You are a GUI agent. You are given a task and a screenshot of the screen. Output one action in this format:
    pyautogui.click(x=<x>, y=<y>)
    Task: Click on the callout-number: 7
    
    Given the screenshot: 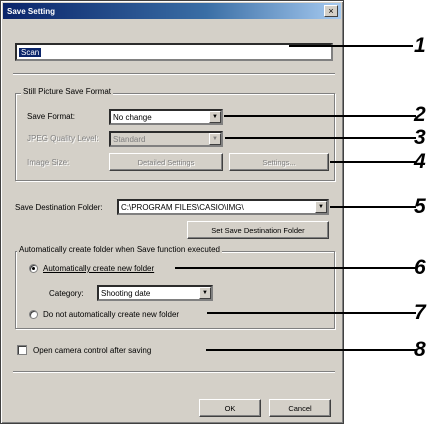 What is the action you would take?
    pyautogui.click(x=420, y=312)
    